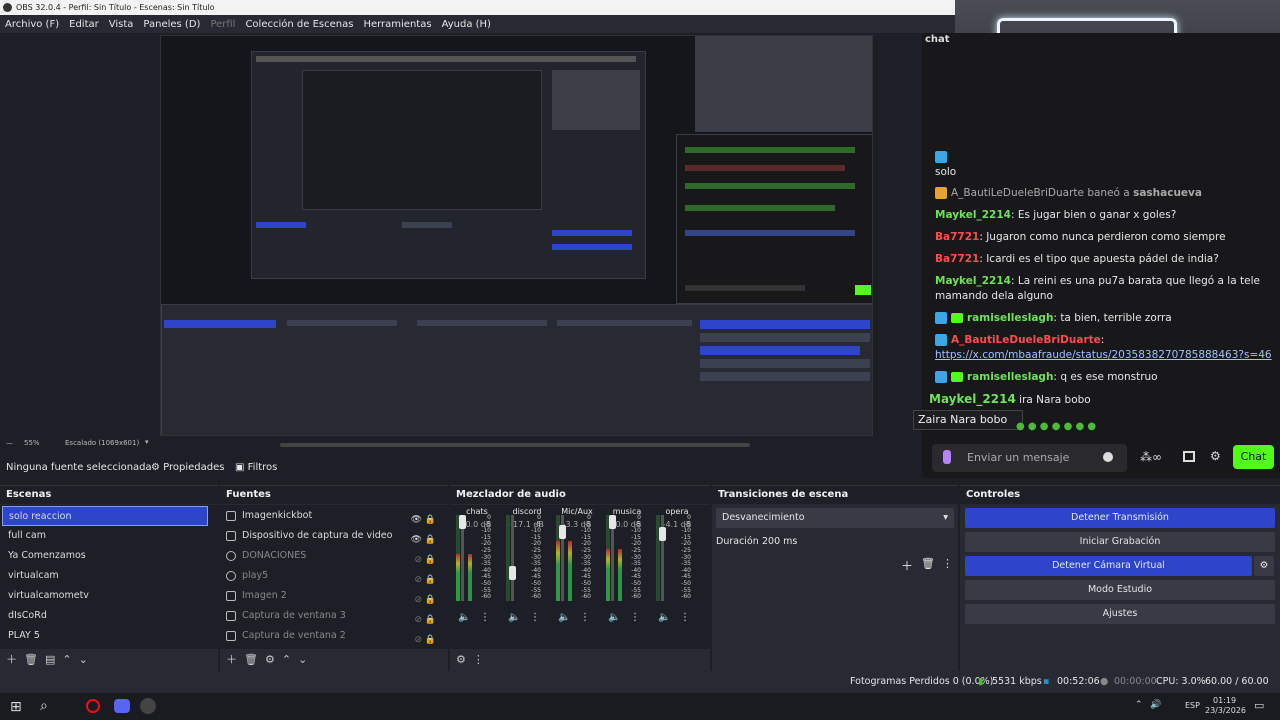  What do you see at coordinates (1253, 457) in the screenshot?
I see `chat-send-button: Chat` at bounding box center [1253, 457].